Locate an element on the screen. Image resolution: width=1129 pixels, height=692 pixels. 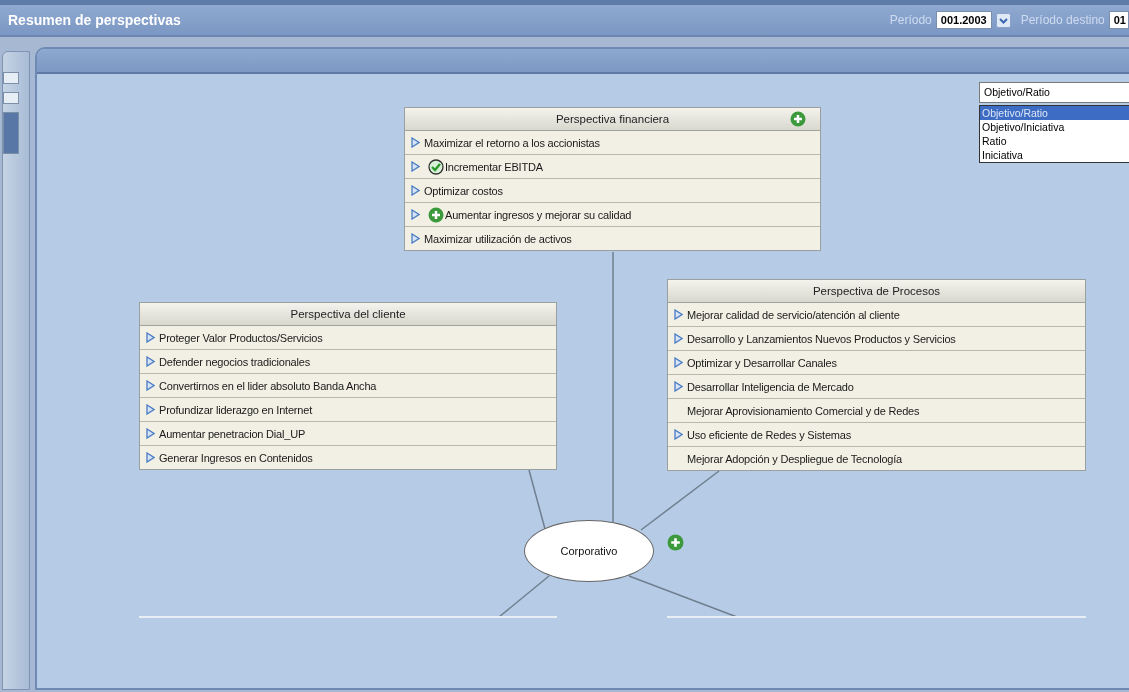
corporate-node: Corporativo is located at coordinates (589, 551).